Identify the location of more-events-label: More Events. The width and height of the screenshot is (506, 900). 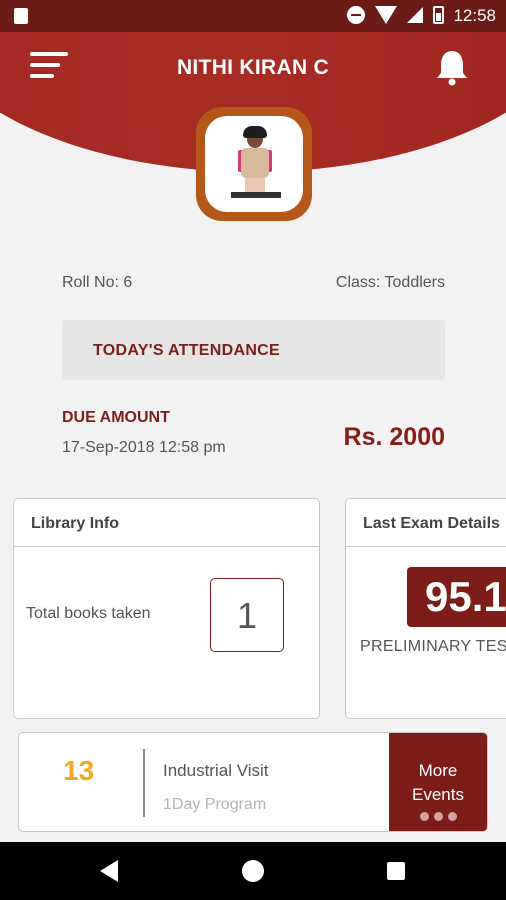
(438, 782).